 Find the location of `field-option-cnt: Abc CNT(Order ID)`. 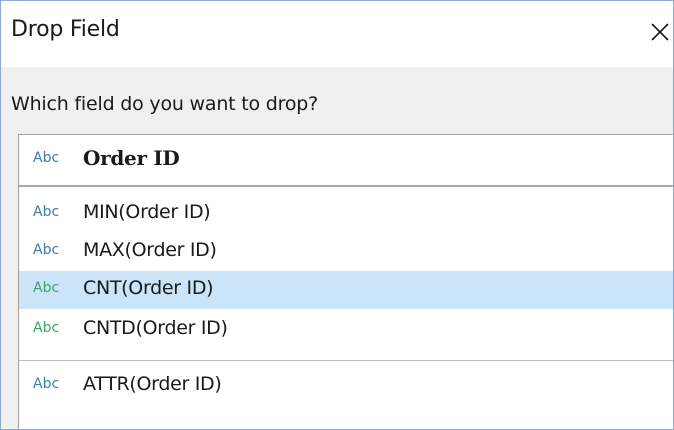

field-option-cnt: Abc CNT(Order ID) is located at coordinates (346, 290).